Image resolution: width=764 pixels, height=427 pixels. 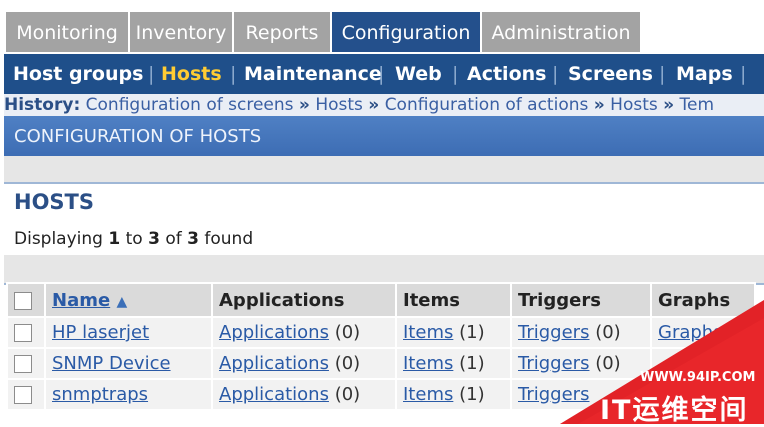 I want to click on column-header-applications: Applications, so click(x=304, y=300).